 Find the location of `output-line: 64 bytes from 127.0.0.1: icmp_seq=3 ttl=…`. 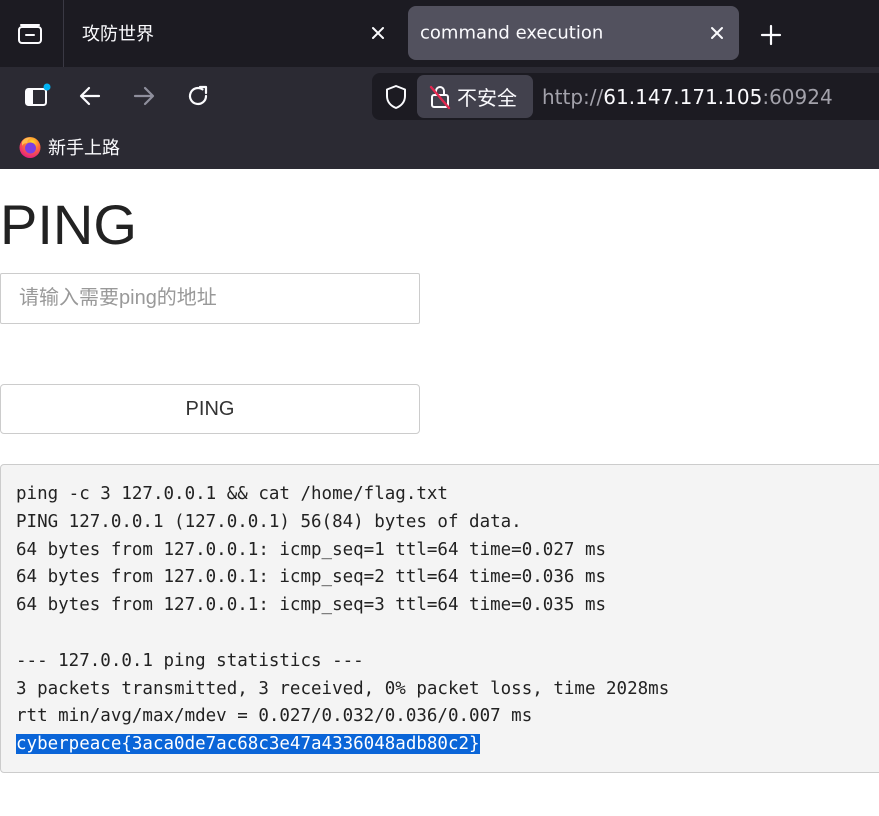

output-line: 64 bytes from 127.0.0.1: icmp_seq=3 ttl=… is located at coordinates (311, 605).